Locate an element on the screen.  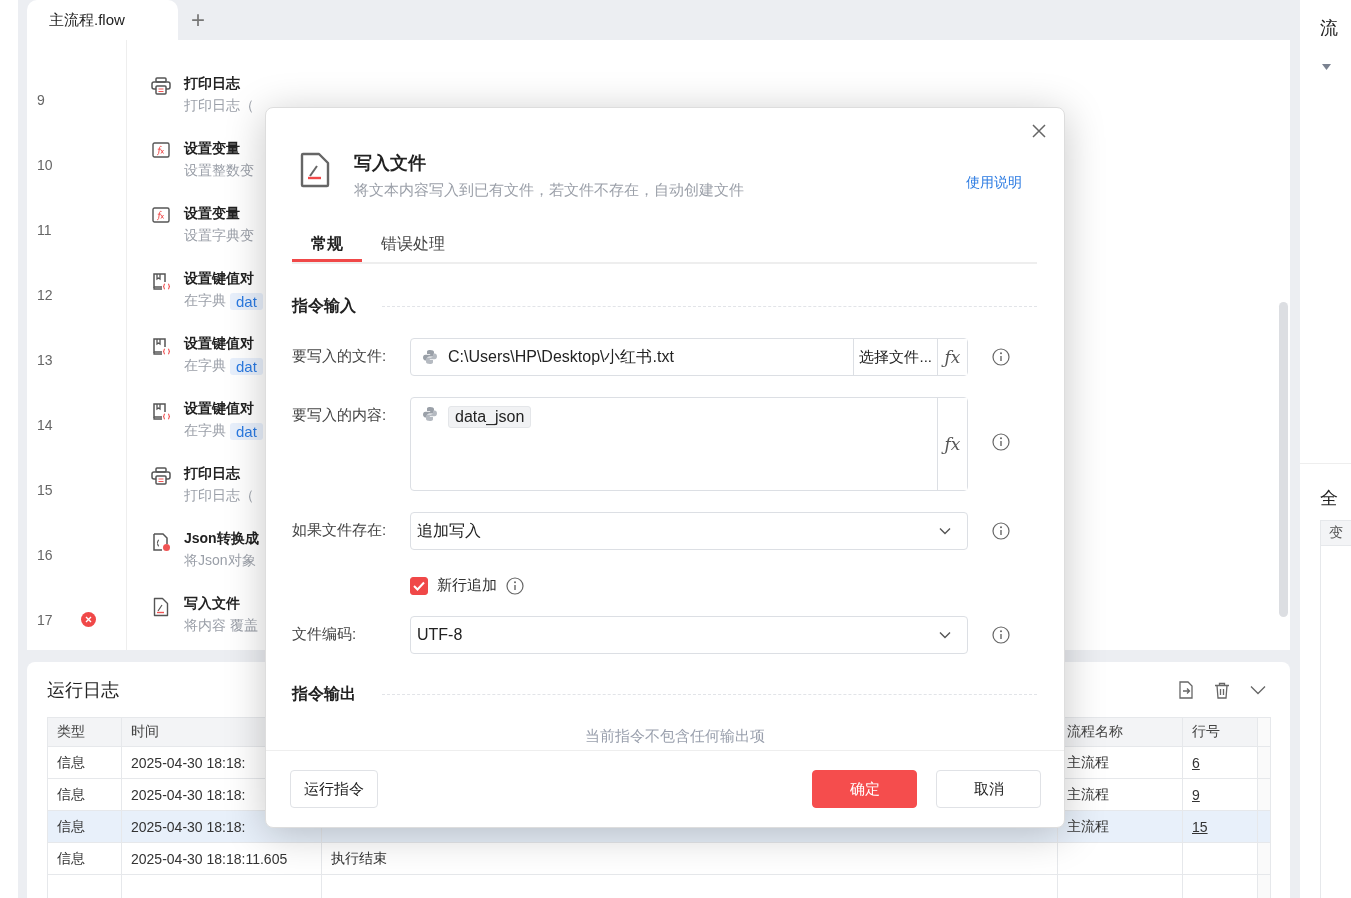
table-cell: 15 is located at coordinates (1200, 826).